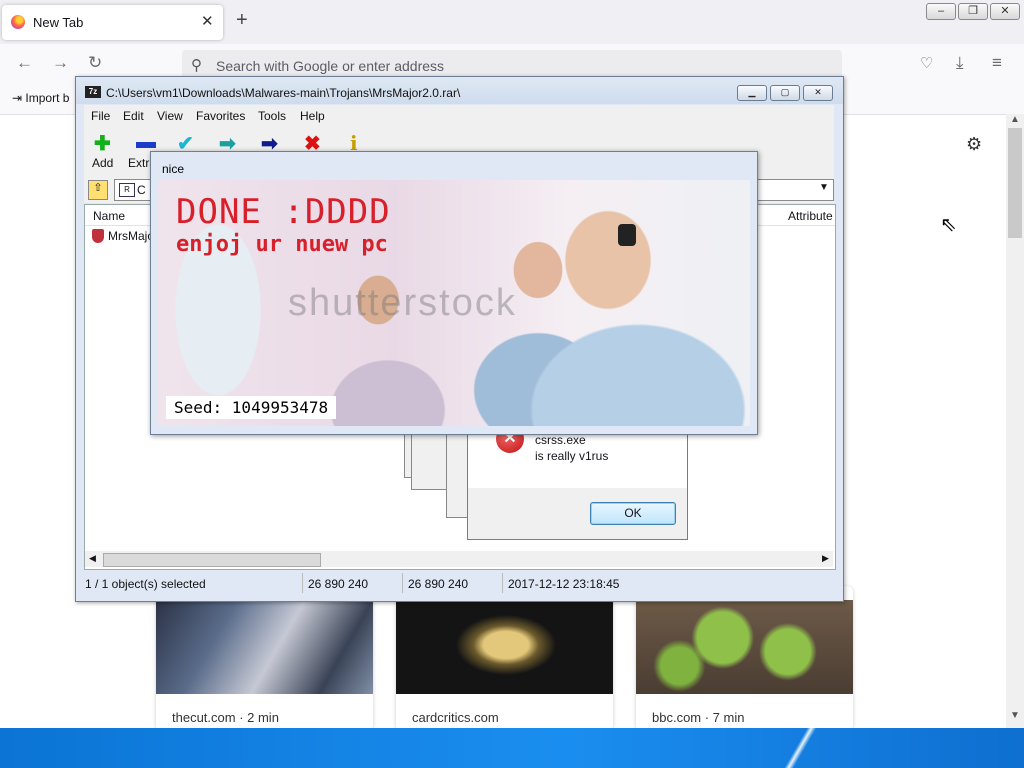 Image resolution: width=1024 pixels, height=768 pixels. I want to click on virus-error-dialog: ✕ csrss.exe is really v1rus OK, so click(577, 480).